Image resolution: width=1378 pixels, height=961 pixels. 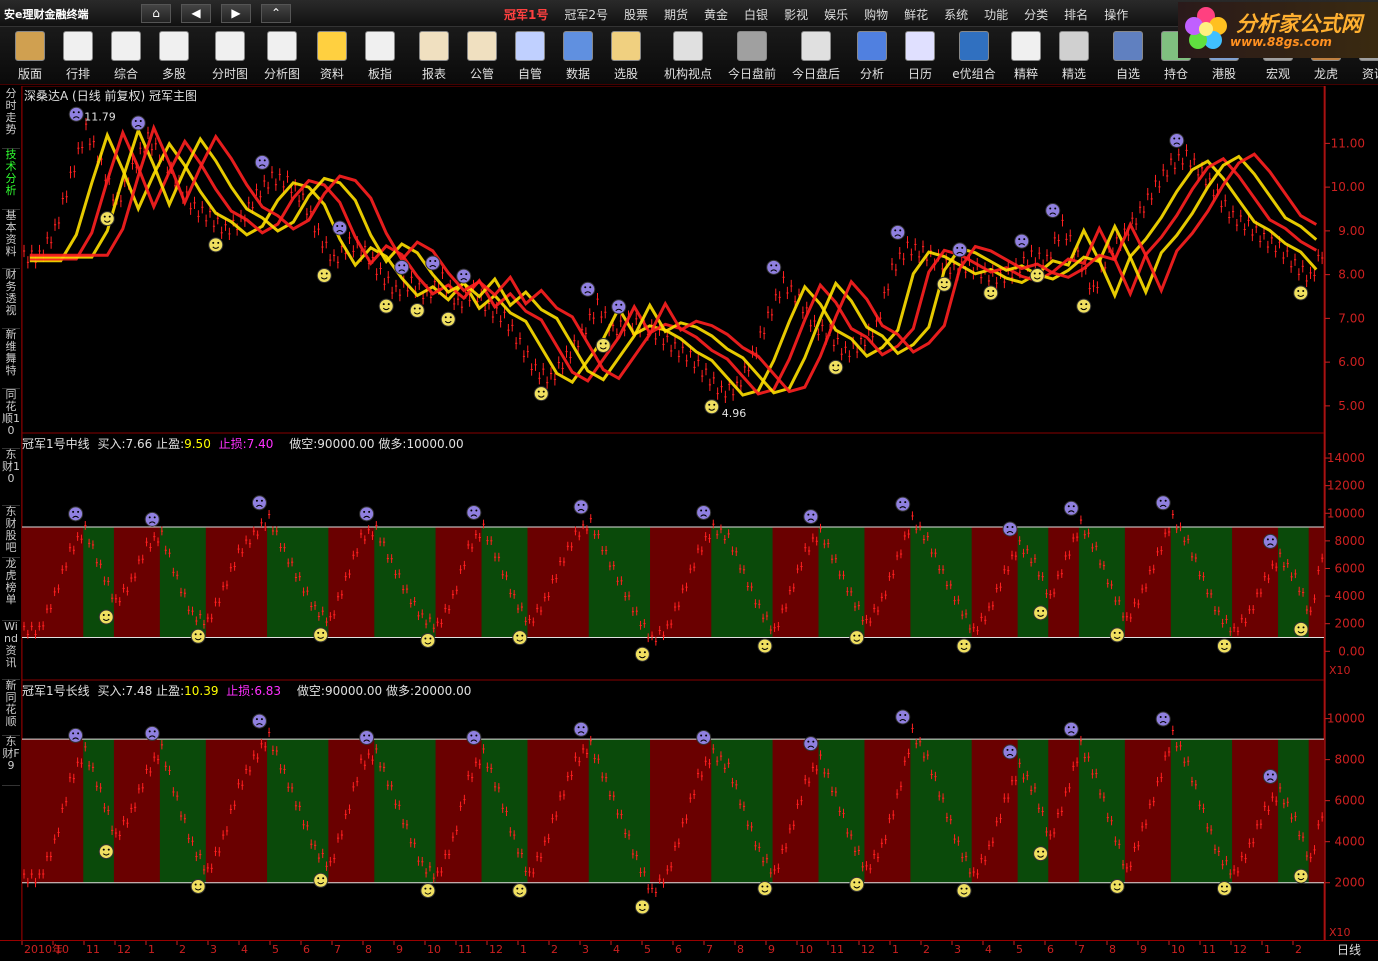 I want to click on toolbar-button-2: 行排, so click(x=78, y=56).